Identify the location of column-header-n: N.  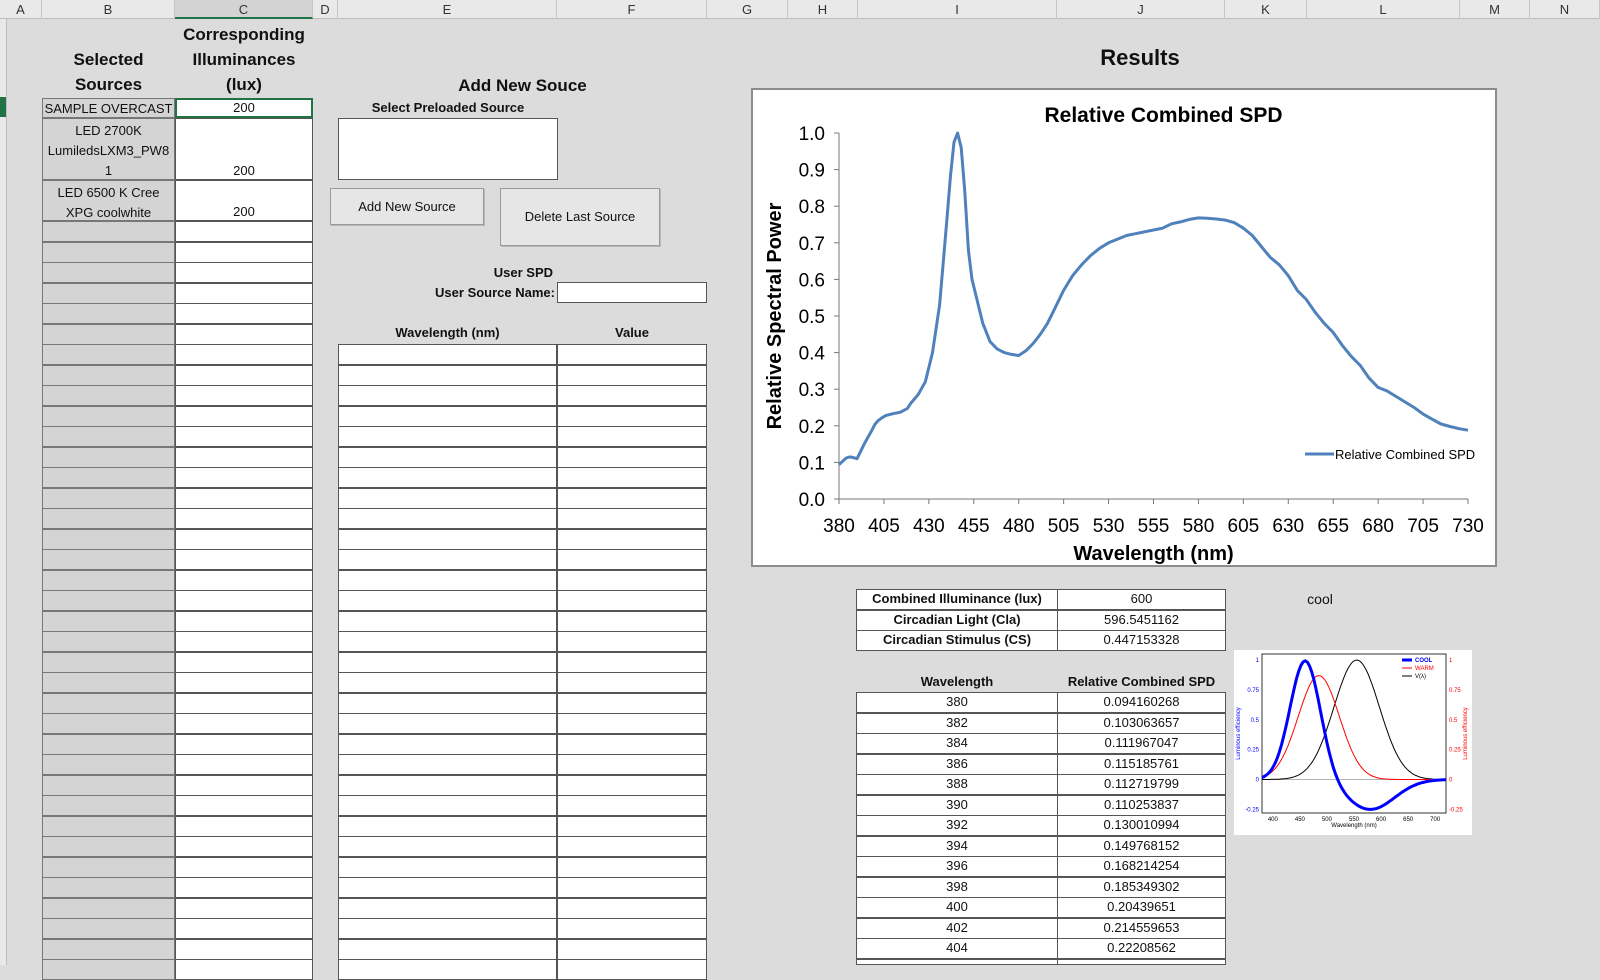
(1565, 9).